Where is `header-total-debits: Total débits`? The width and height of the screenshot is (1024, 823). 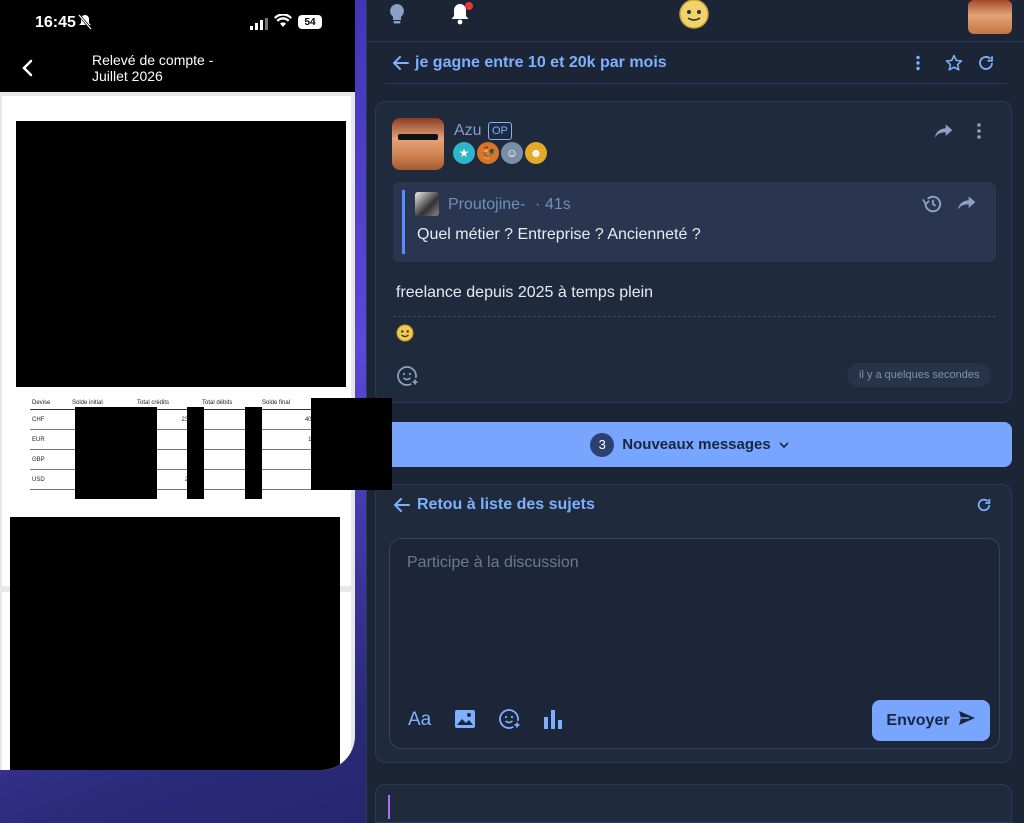 header-total-debits: Total débits is located at coordinates (217, 402).